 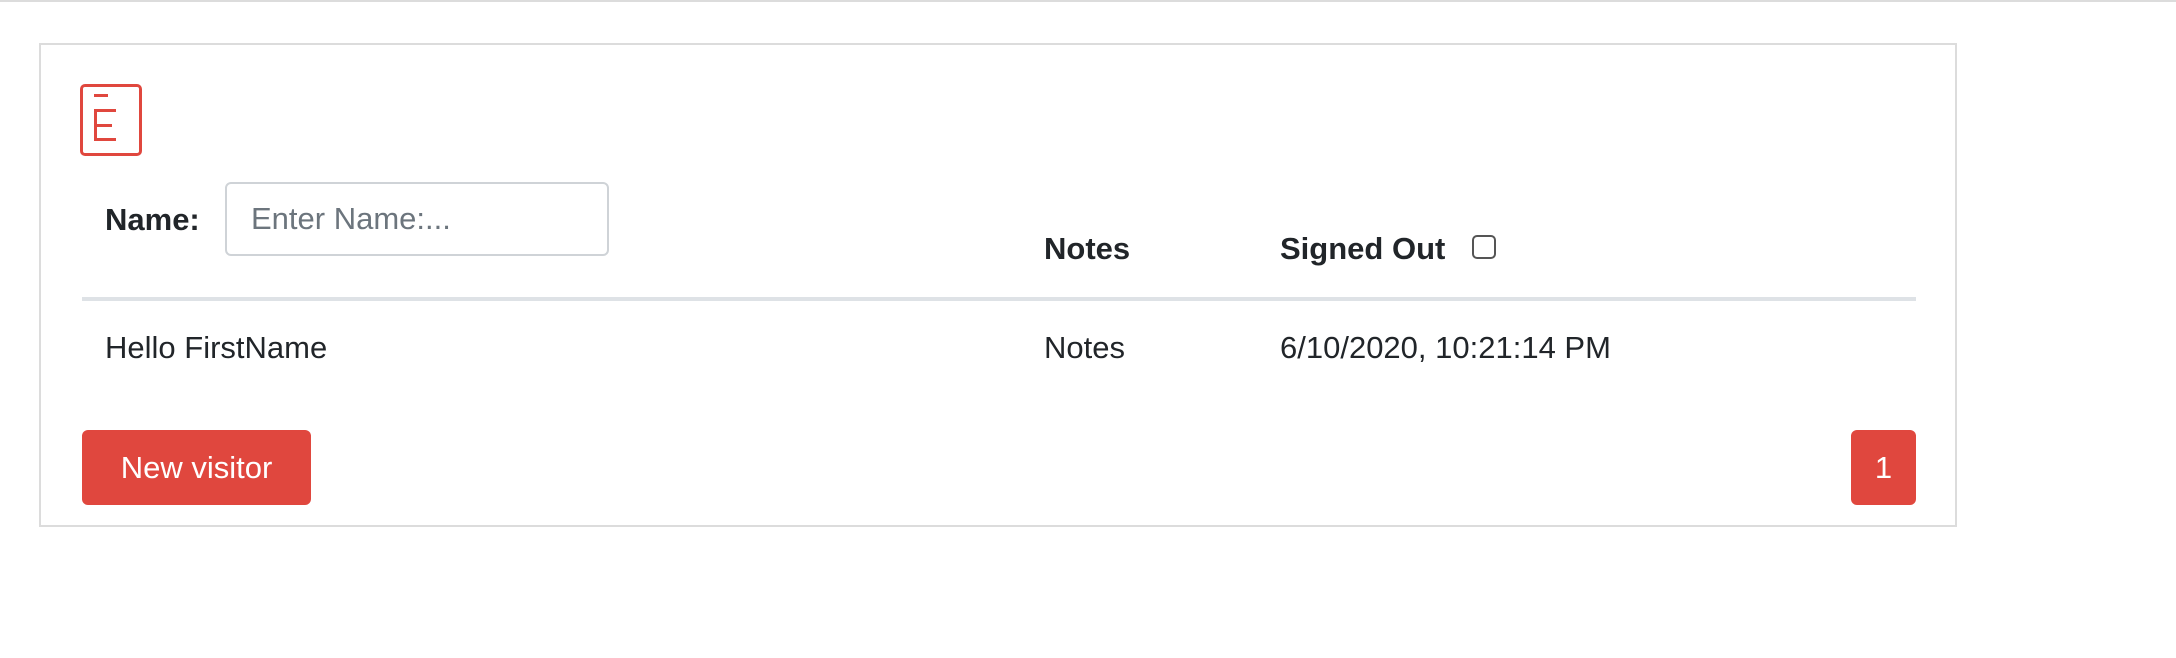 I want to click on table-header-divider, so click(x=999, y=299).